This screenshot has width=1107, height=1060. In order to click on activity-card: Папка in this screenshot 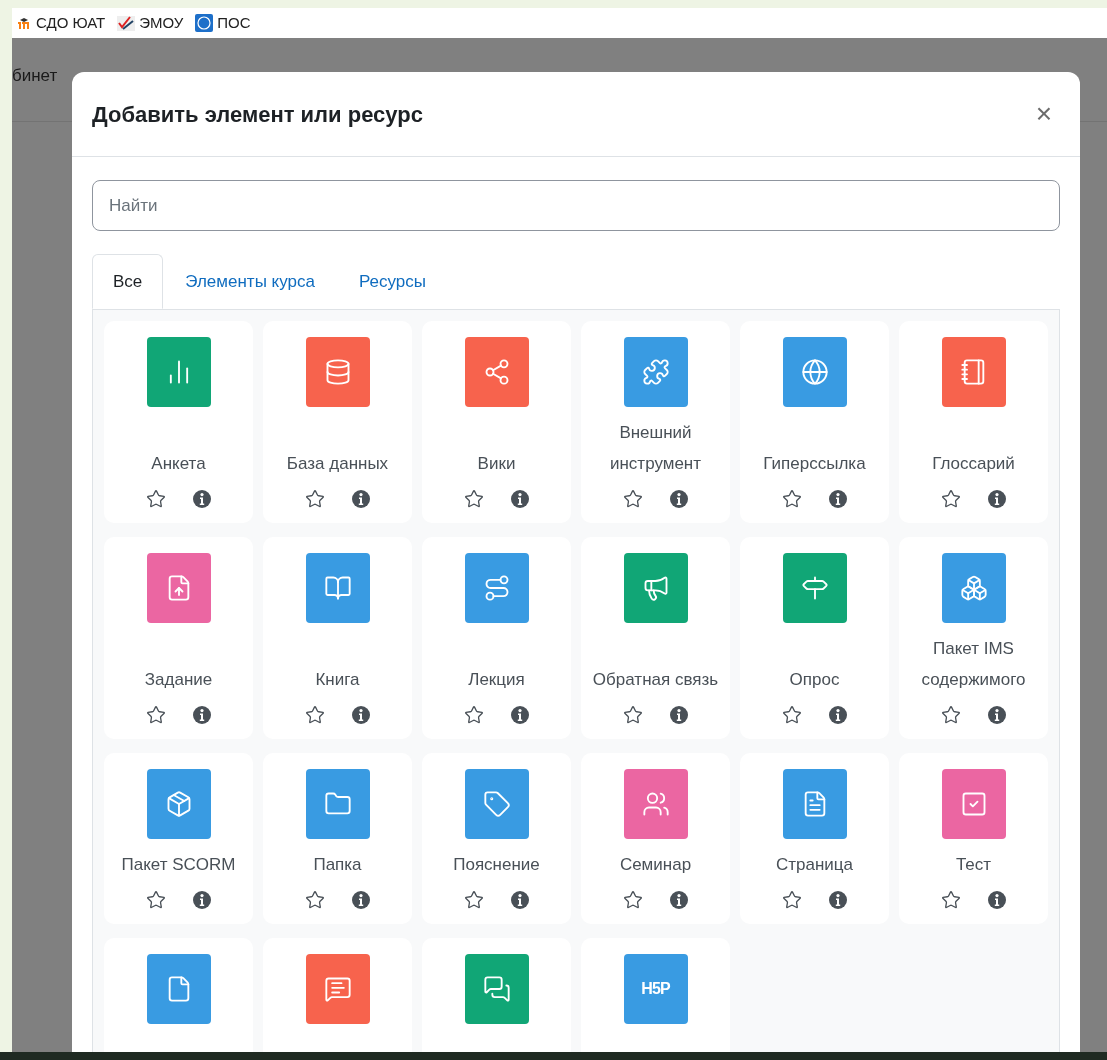, I will do `click(337, 838)`.